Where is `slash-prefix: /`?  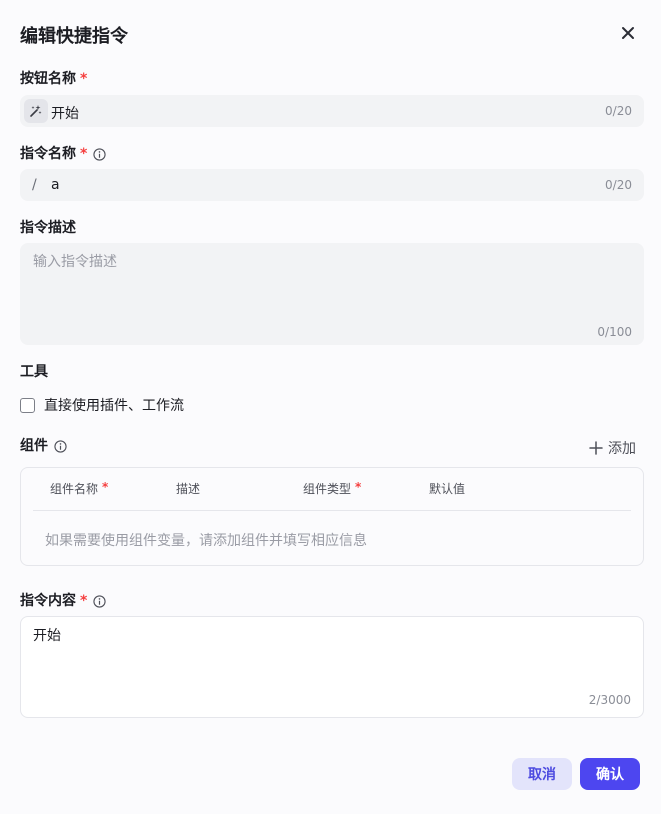
slash-prefix: / is located at coordinates (34, 185).